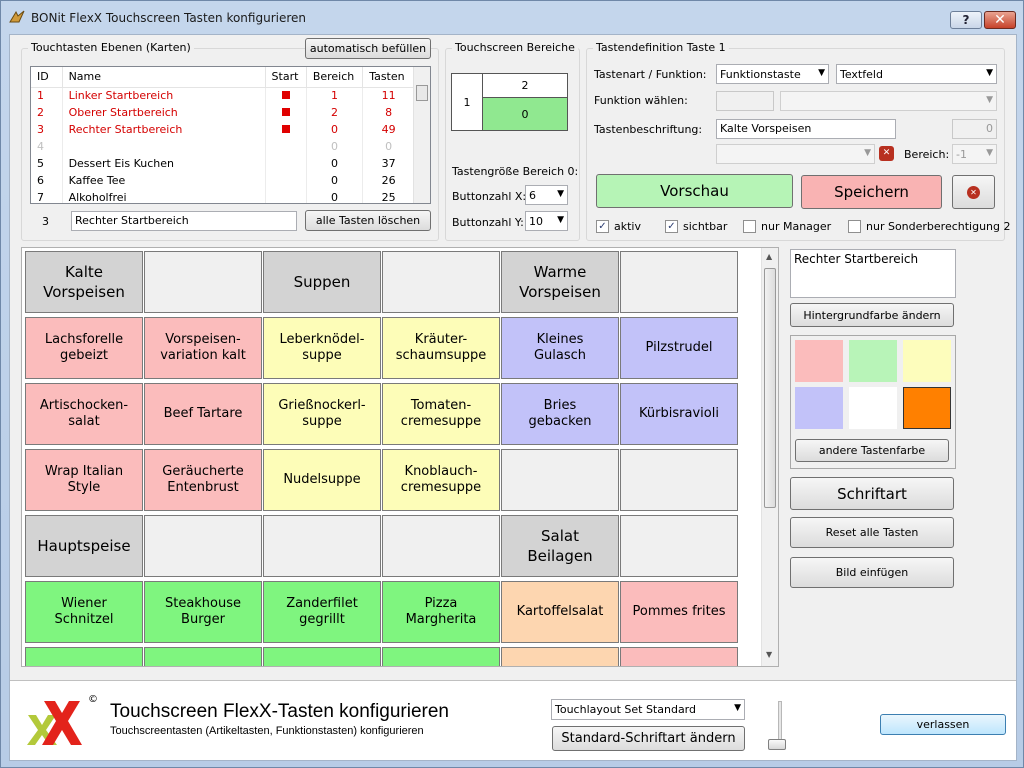 This screenshot has height=768, width=1024. I want to click on key-tile: Geräucherte Entenbrust, so click(203, 480).